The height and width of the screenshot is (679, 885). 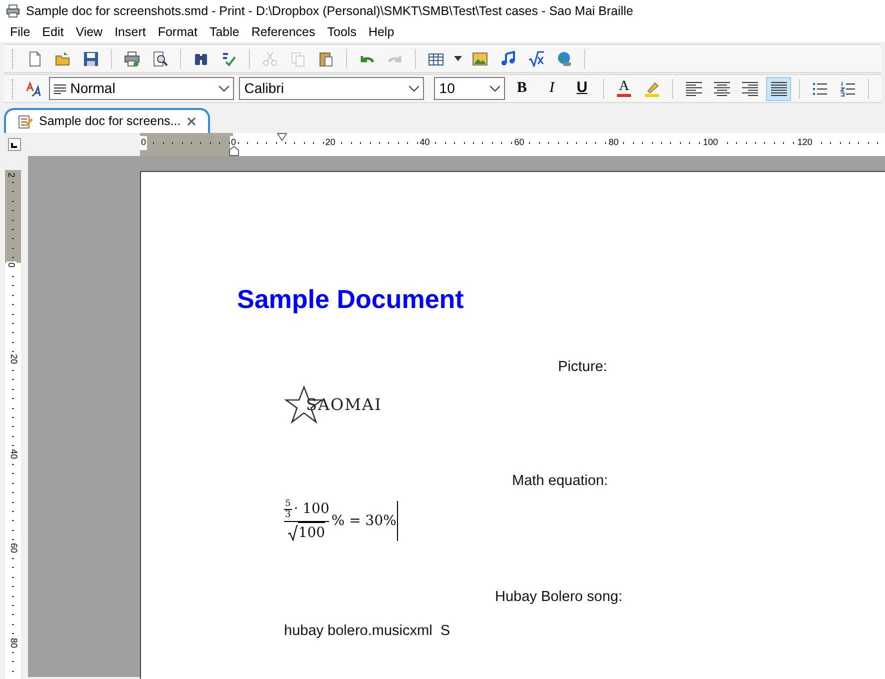 I want to click on music-file-name: hubay bolero.musicxml S, so click(x=367, y=632).